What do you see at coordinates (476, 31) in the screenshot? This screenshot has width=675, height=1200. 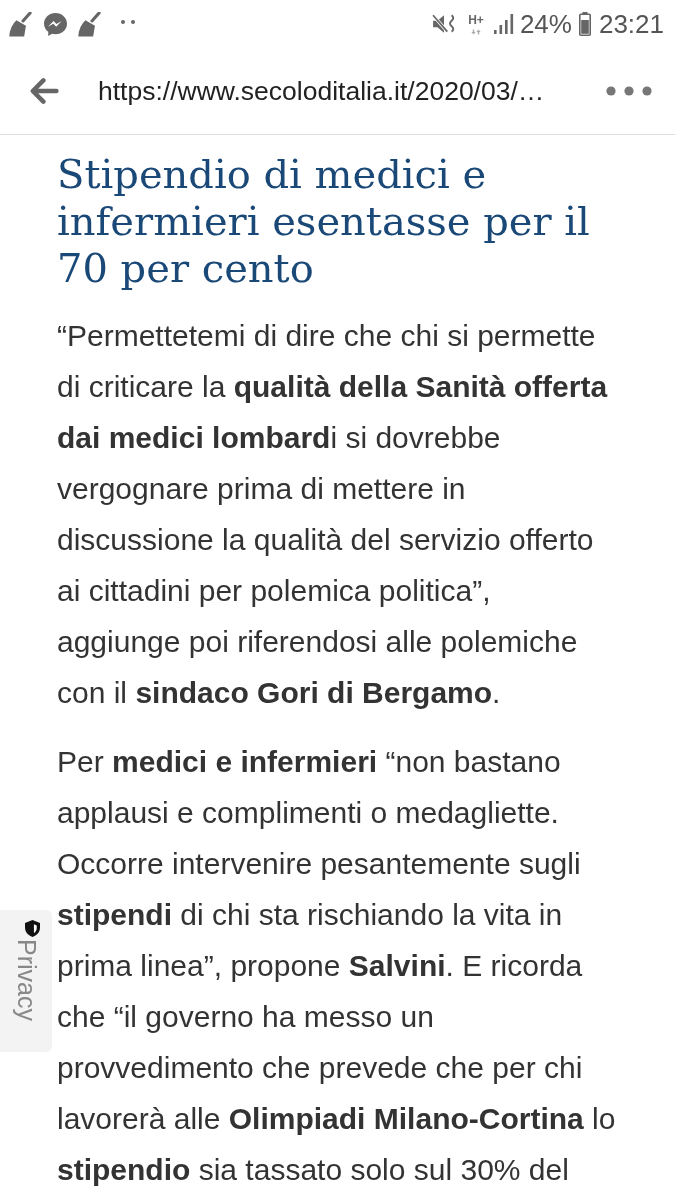 I see `data-arrows-icon` at bounding box center [476, 31].